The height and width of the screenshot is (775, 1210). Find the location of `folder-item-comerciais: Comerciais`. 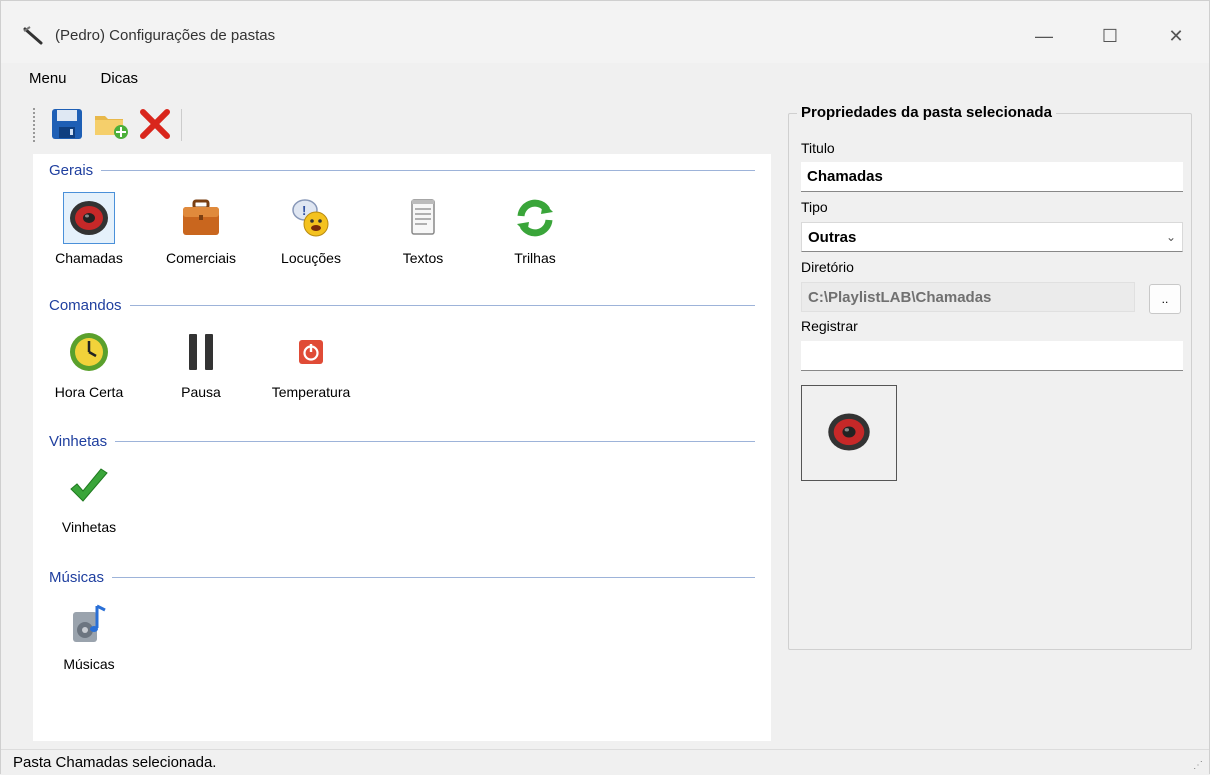

folder-item-comerciais: Comerciais is located at coordinates (201, 229).